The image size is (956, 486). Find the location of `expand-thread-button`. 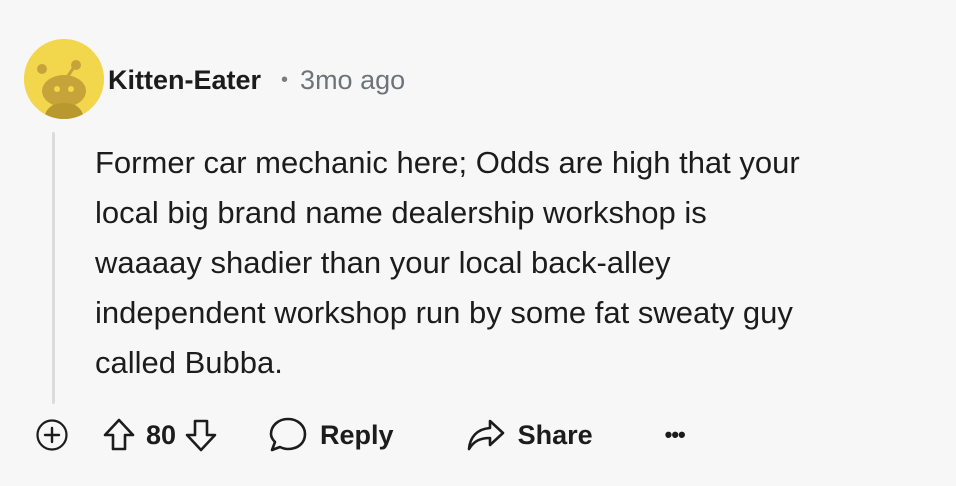

expand-thread-button is located at coordinates (52, 435).